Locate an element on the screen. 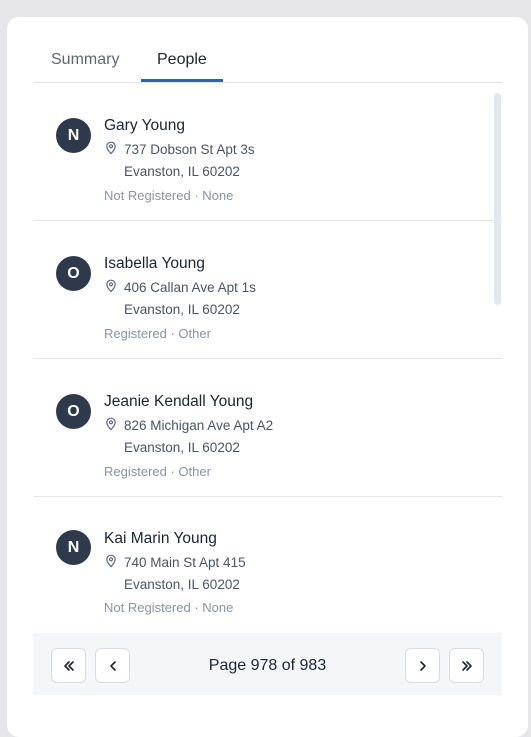 This screenshot has width=531, height=737. double-chevron-right-icon is located at coordinates (466, 665).